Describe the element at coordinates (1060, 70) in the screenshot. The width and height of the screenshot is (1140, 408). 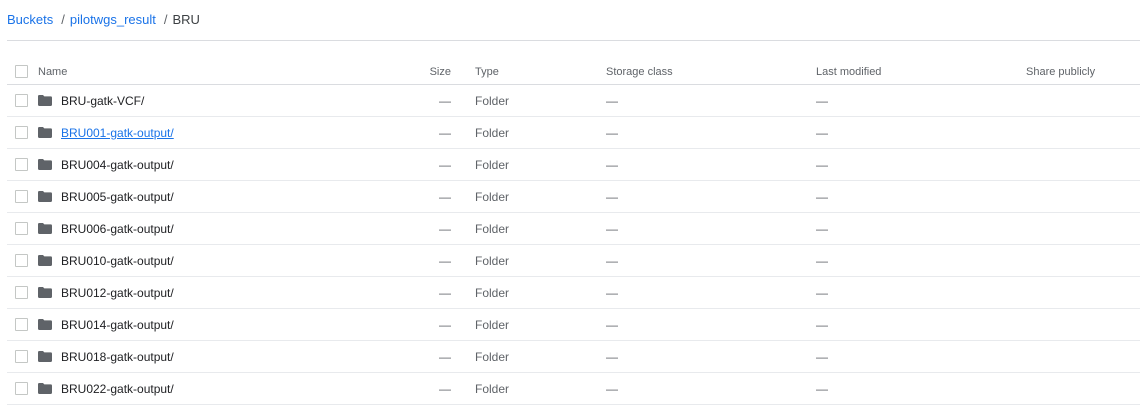
I see `column-header-share-publicly: Share publicly` at that location.